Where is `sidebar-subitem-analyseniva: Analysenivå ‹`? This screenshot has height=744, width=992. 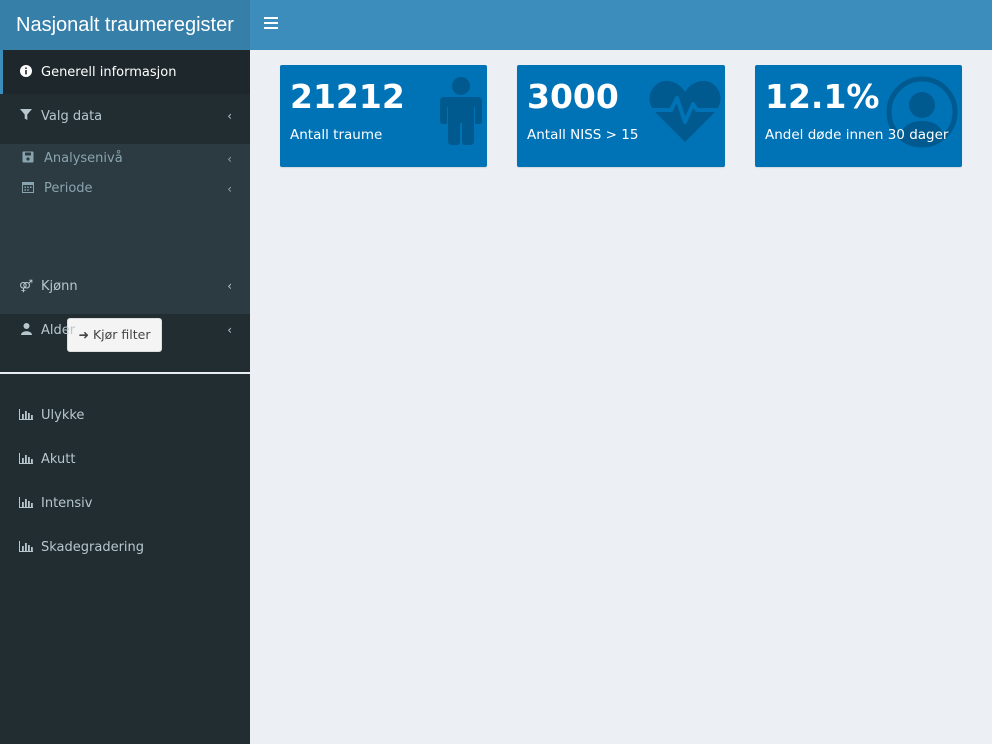
sidebar-subitem-analyseniva: Analysenivå ‹ is located at coordinates (125, 159).